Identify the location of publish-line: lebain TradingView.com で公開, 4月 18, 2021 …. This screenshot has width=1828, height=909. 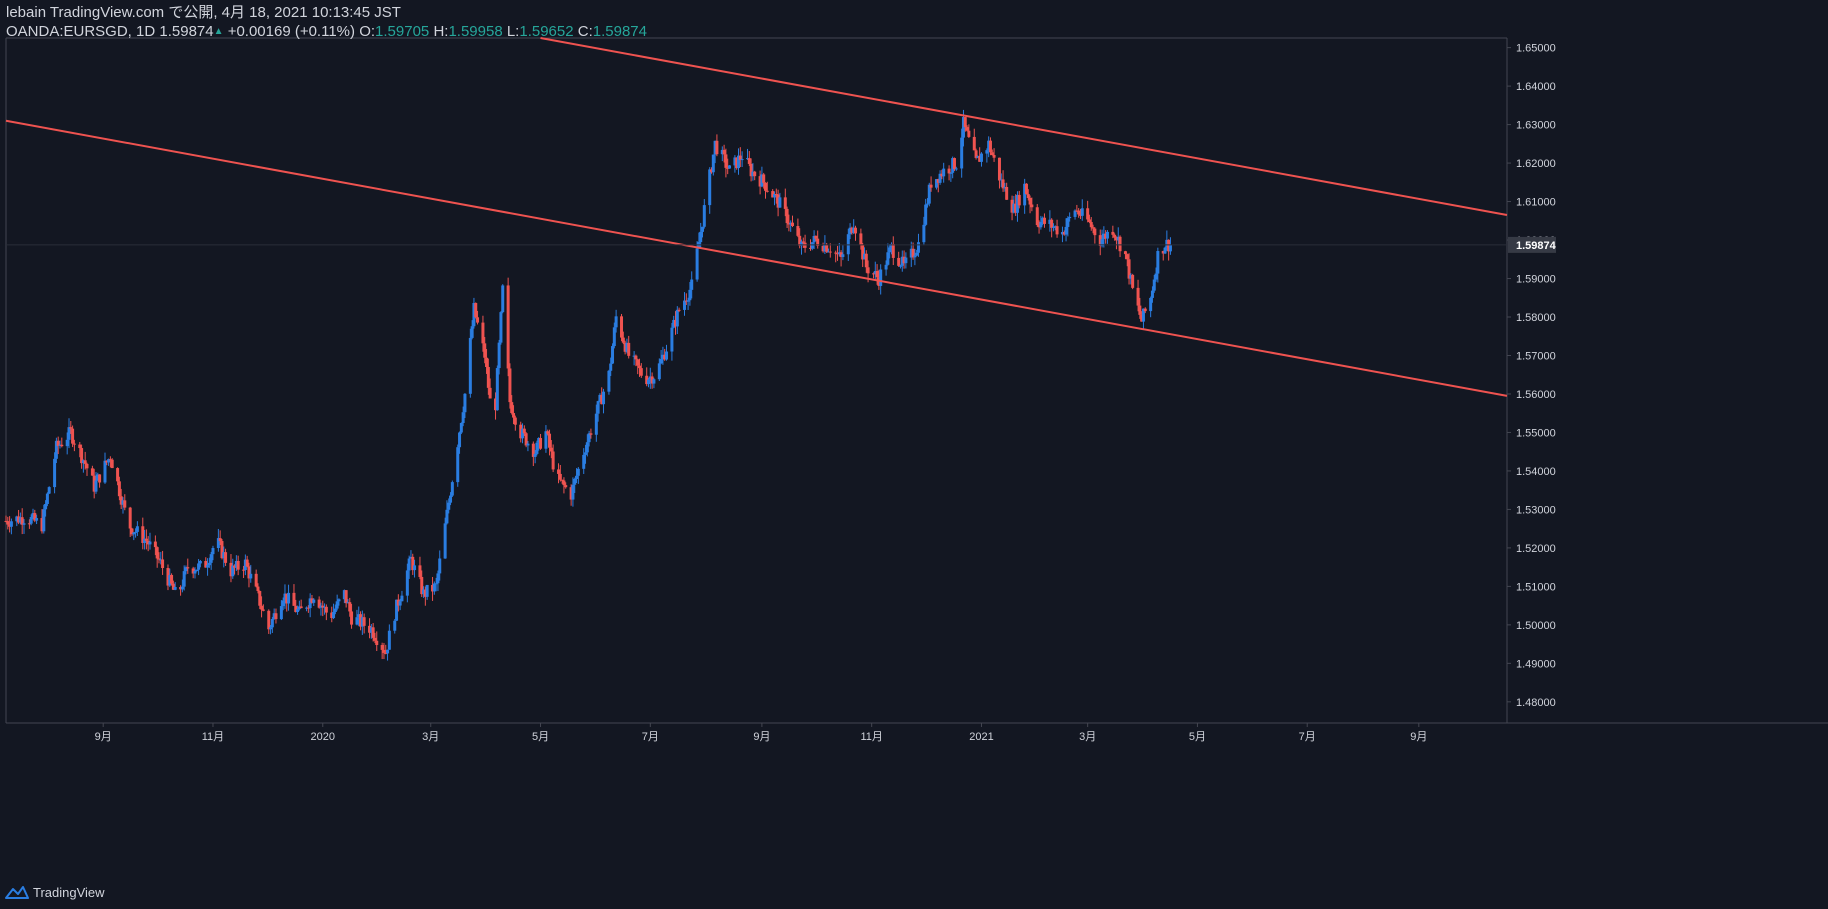
(203, 12).